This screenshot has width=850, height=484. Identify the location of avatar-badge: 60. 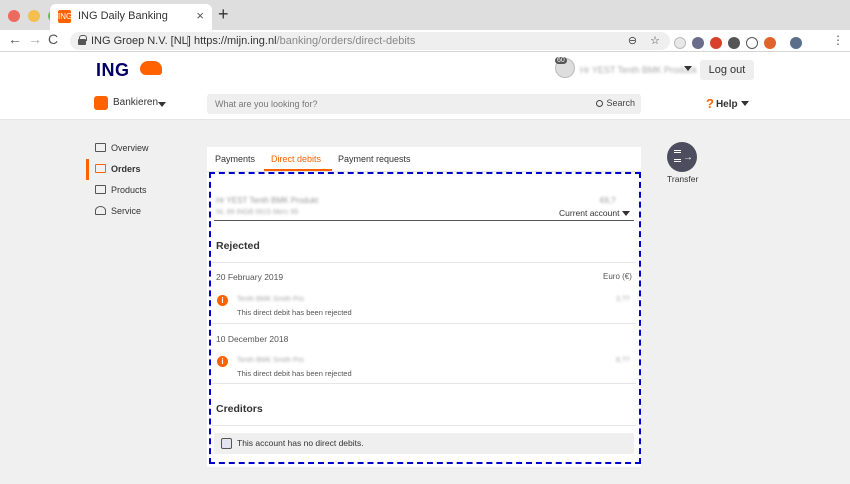
(561, 60).